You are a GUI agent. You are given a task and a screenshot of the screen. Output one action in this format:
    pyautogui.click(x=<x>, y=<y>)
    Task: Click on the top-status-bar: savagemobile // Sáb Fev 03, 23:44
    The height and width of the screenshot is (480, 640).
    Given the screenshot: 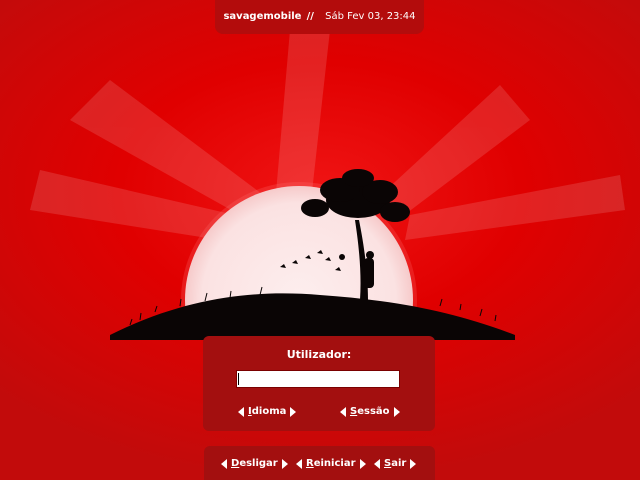 What is the action you would take?
    pyautogui.click(x=319, y=17)
    